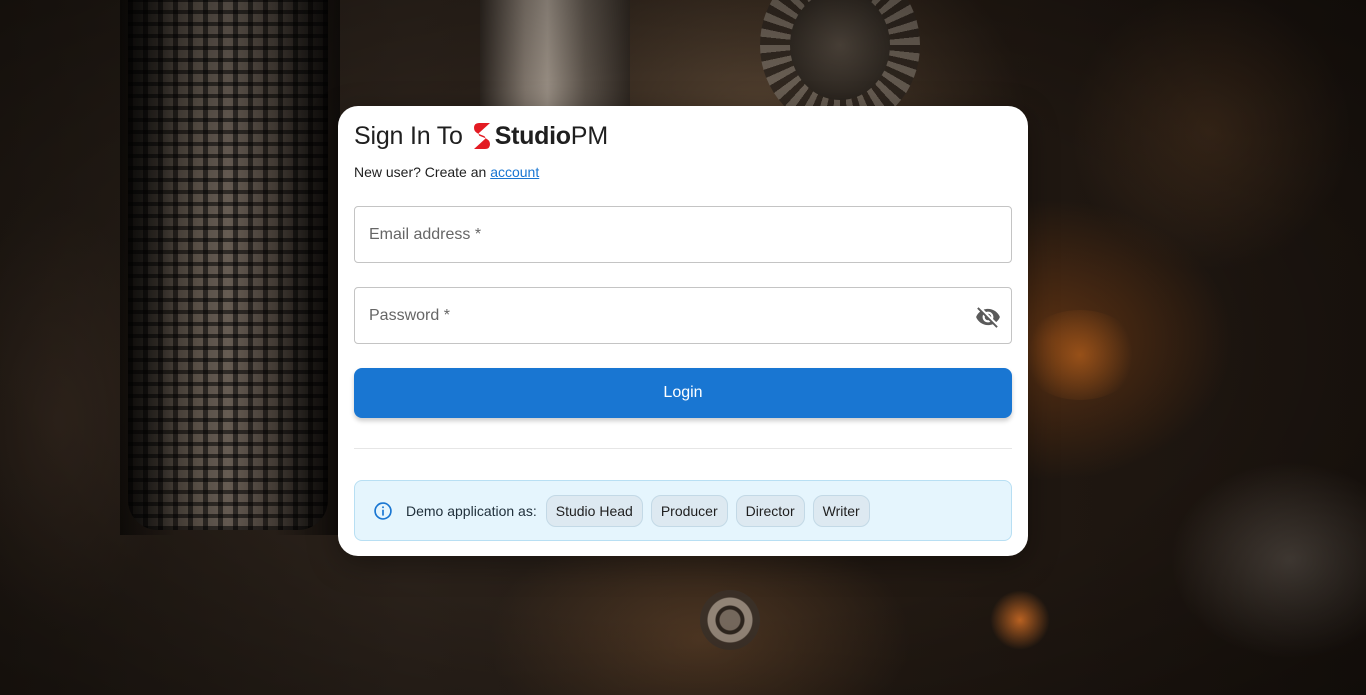 The height and width of the screenshot is (695, 1366). I want to click on demo-role-studio-head-chip: Studio Head, so click(594, 510).